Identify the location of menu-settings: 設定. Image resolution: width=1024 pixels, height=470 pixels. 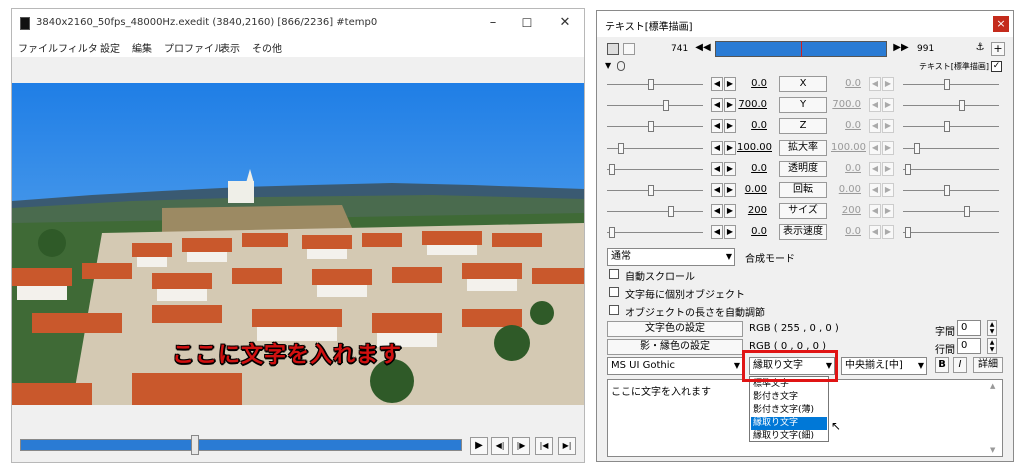
(110, 47).